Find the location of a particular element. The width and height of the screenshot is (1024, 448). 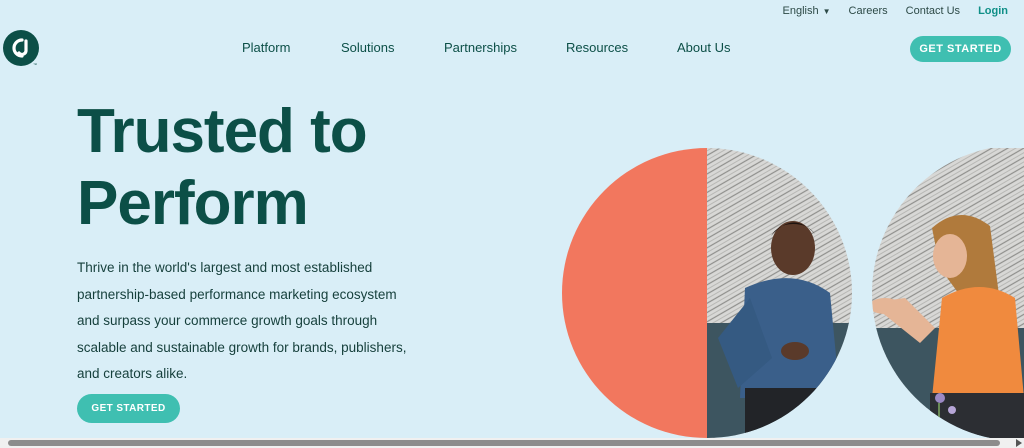

cj-logo-icon is located at coordinates (21, 48).